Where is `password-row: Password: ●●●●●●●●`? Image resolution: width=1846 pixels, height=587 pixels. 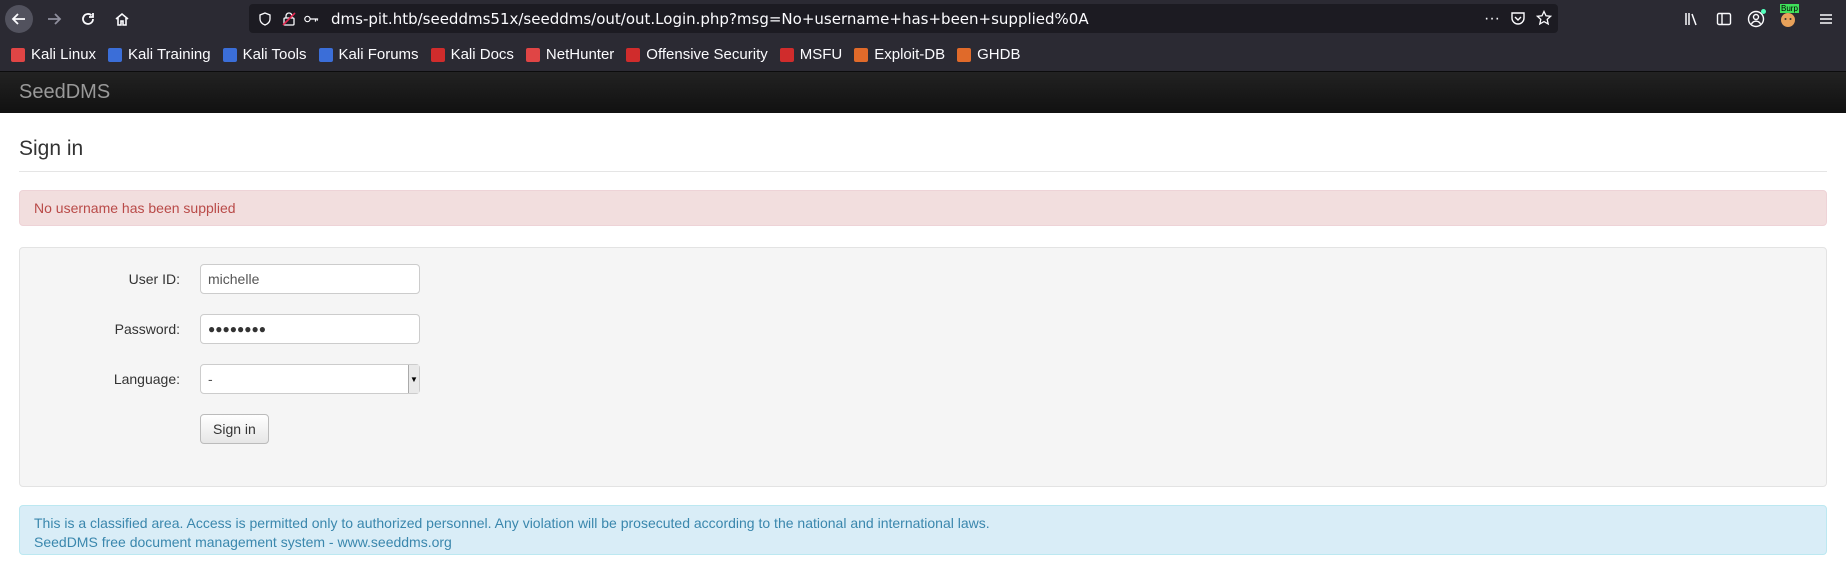
password-row: Password: ●●●●●●●● is located at coordinates (220, 329).